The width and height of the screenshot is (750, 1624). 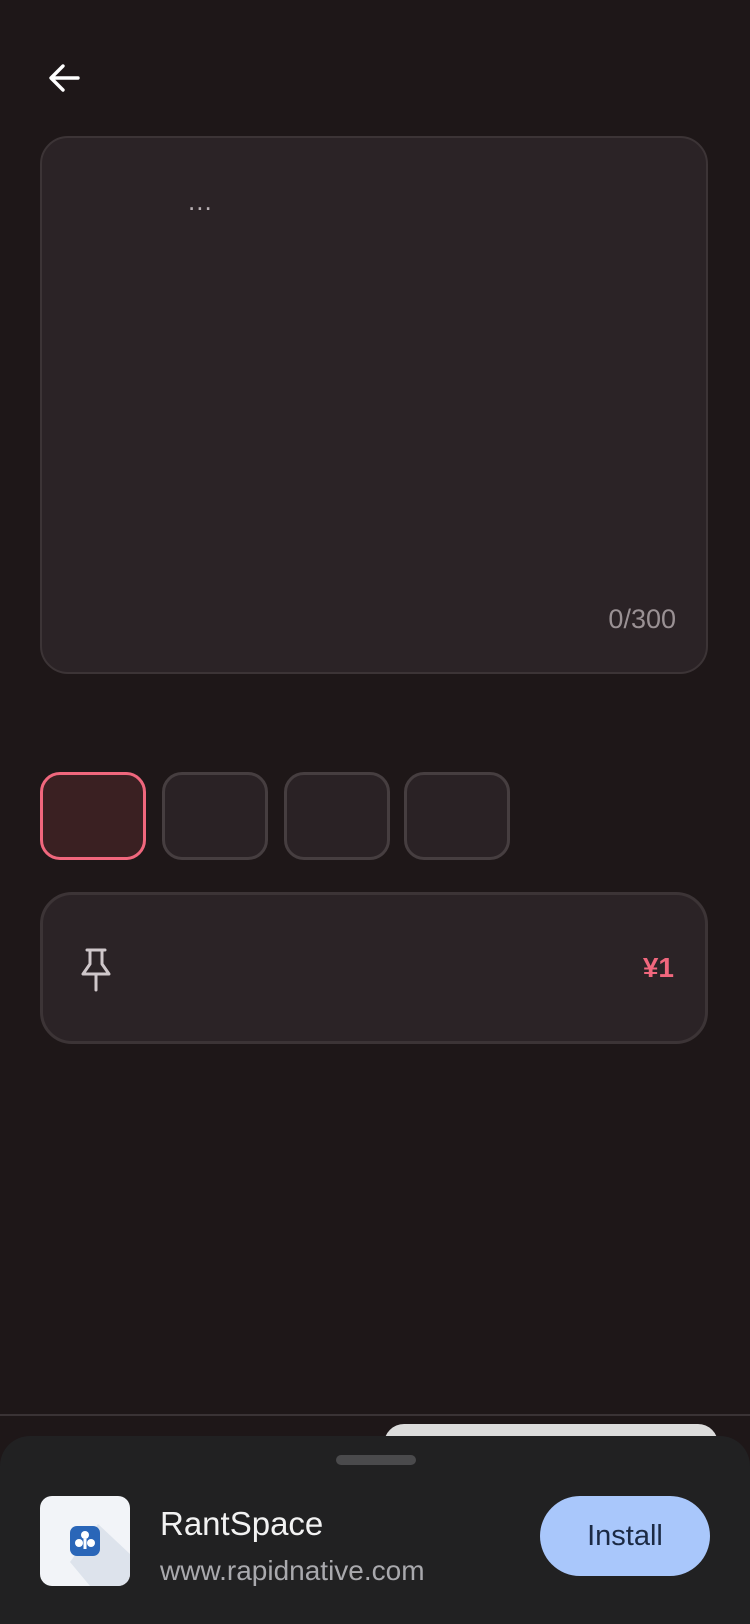 What do you see at coordinates (376, 1460) in the screenshot?
I see `sheet-drag-handle` at bounding box center [376, 1460].